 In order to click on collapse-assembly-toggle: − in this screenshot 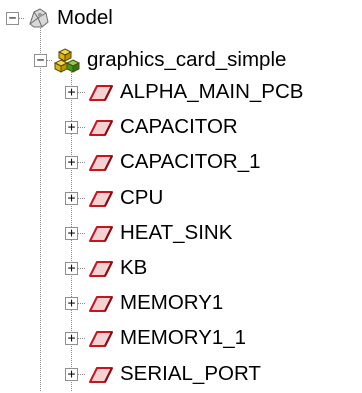, I will do `click(40, 60)`.